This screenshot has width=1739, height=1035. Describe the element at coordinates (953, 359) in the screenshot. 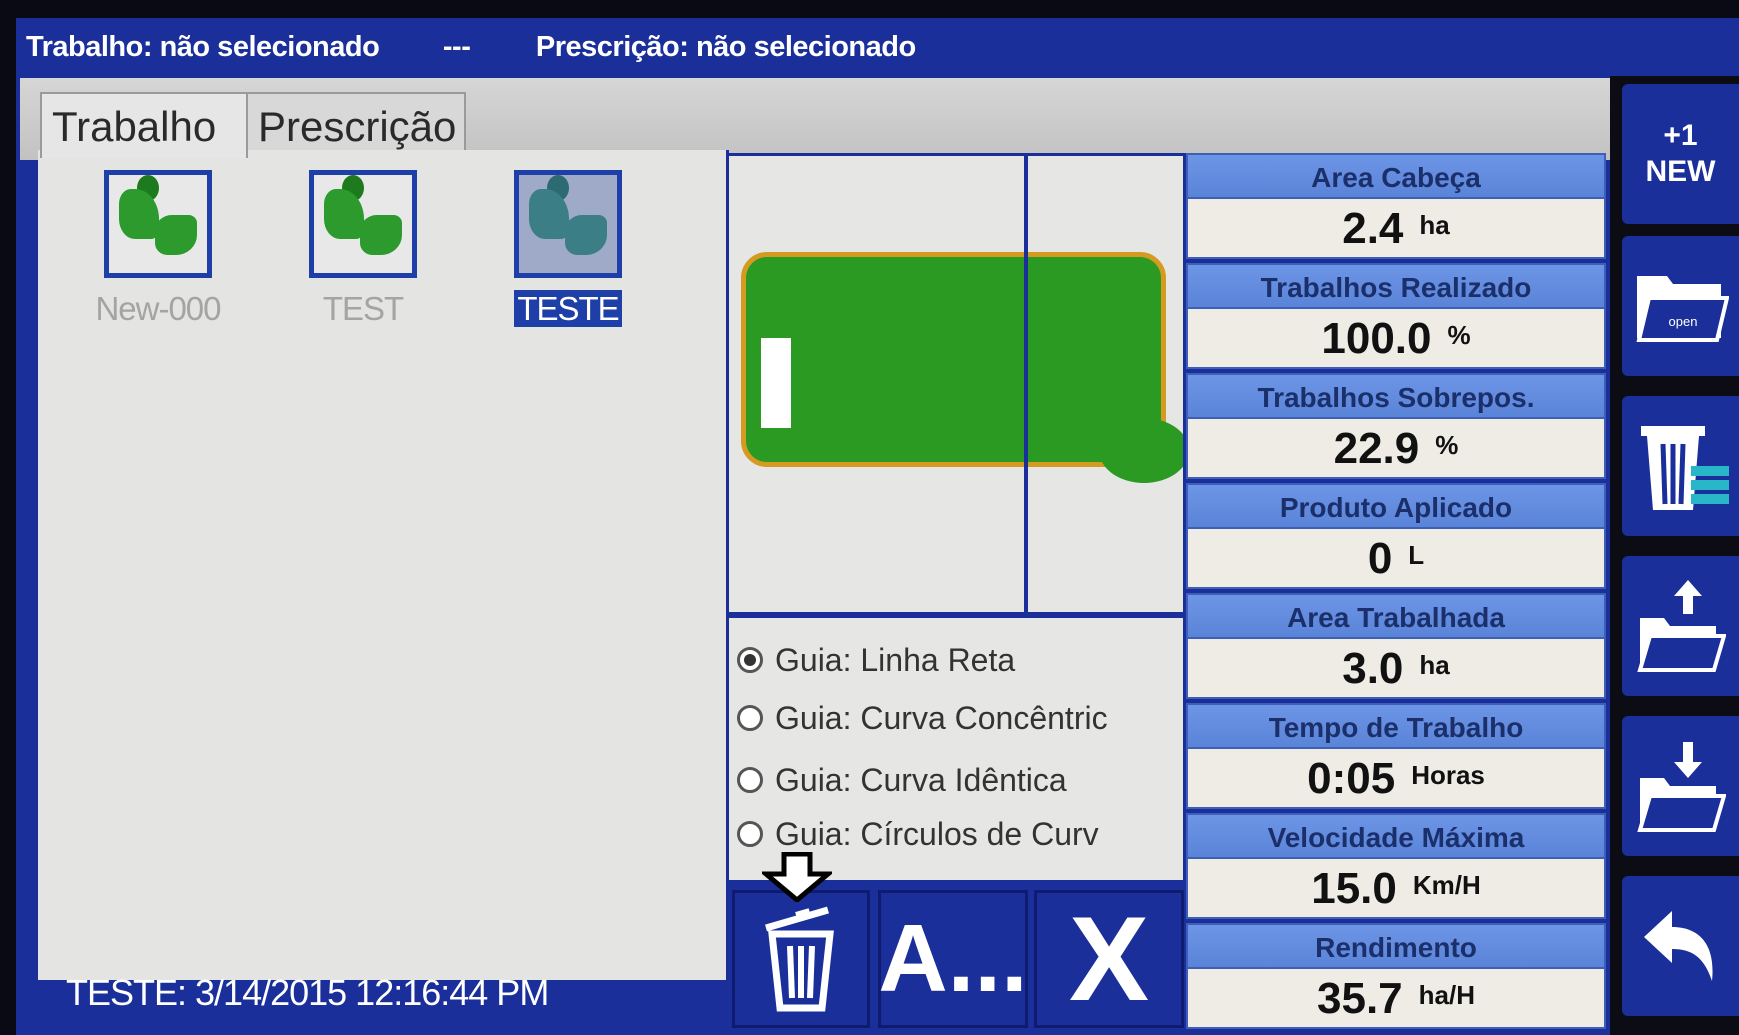

I see `worked-area` at that location.